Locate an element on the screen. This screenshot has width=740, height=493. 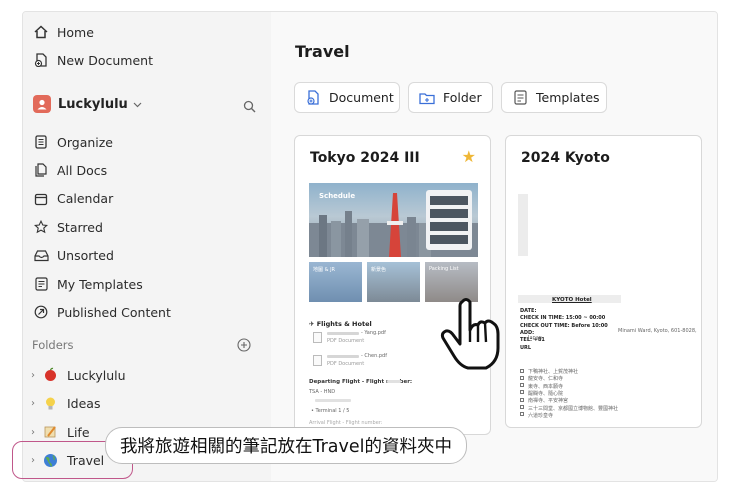
templates-button: Templates is located at coordinates (554, 97).